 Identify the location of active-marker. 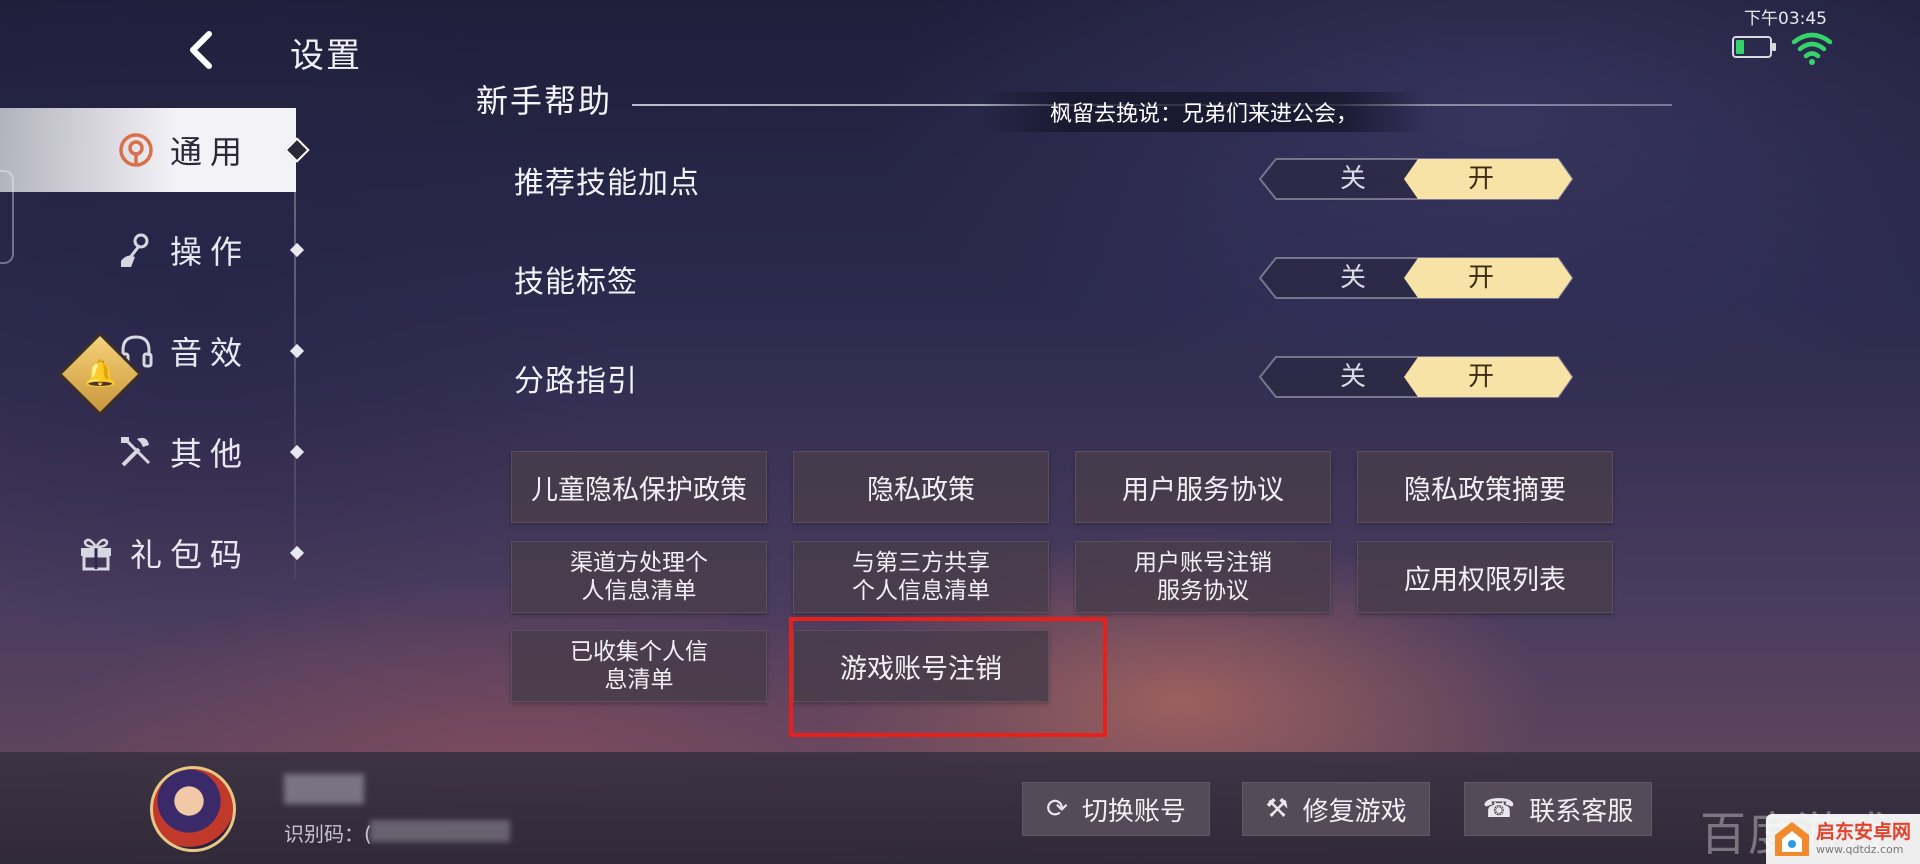
(297, 150).